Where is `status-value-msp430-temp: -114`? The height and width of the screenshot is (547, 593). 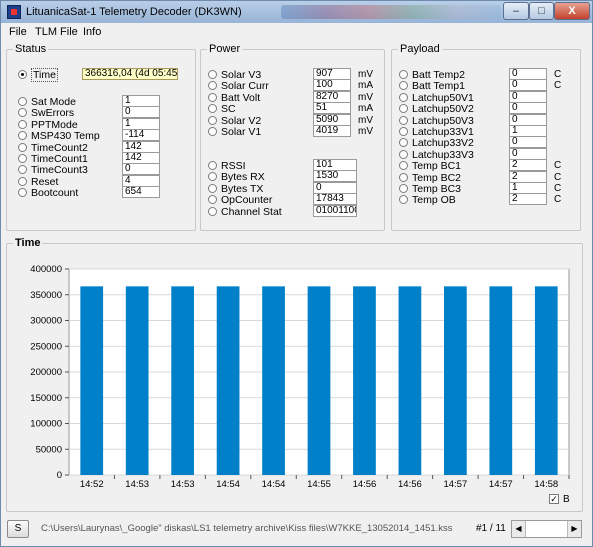 status-value-msp430-temp: -114 is located at coordinates (141, 135).